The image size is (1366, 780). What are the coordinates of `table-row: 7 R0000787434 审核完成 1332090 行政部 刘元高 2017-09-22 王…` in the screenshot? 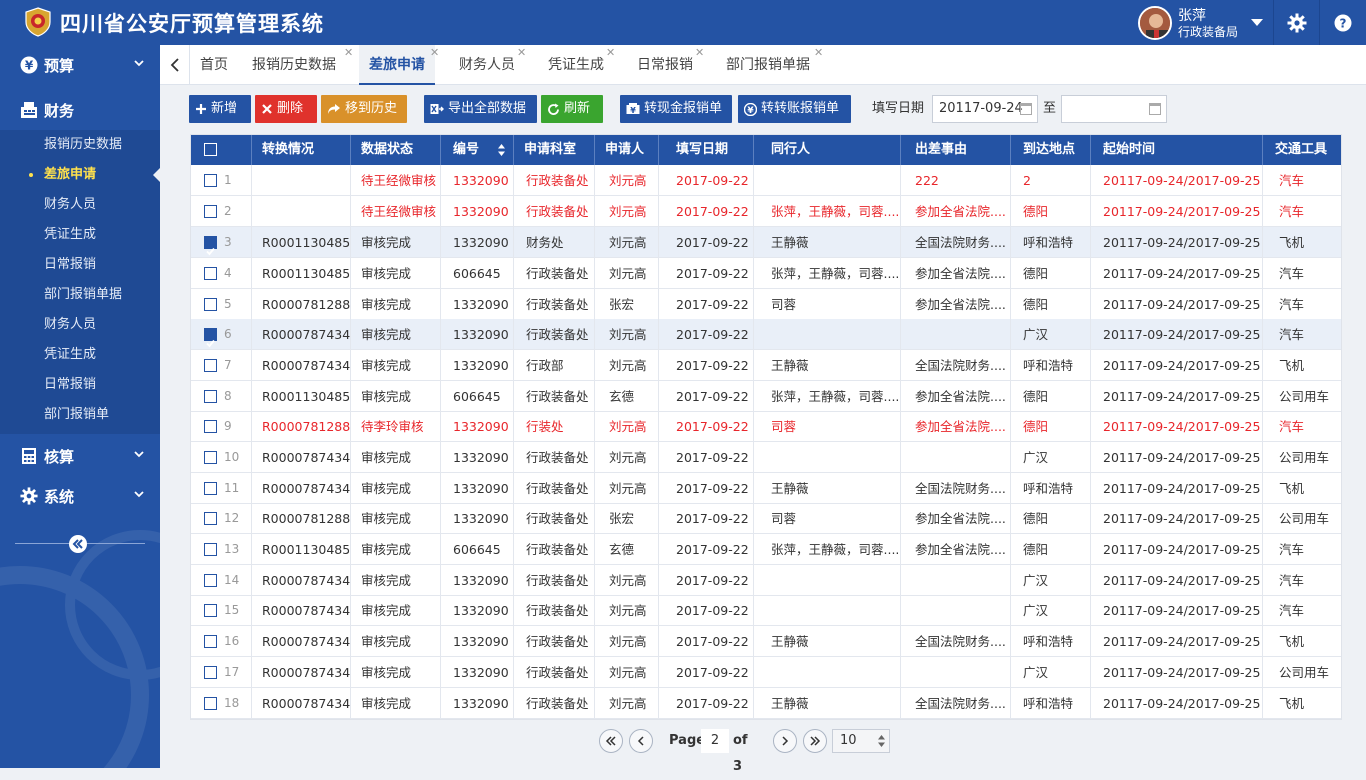 It's located at (766, 365).